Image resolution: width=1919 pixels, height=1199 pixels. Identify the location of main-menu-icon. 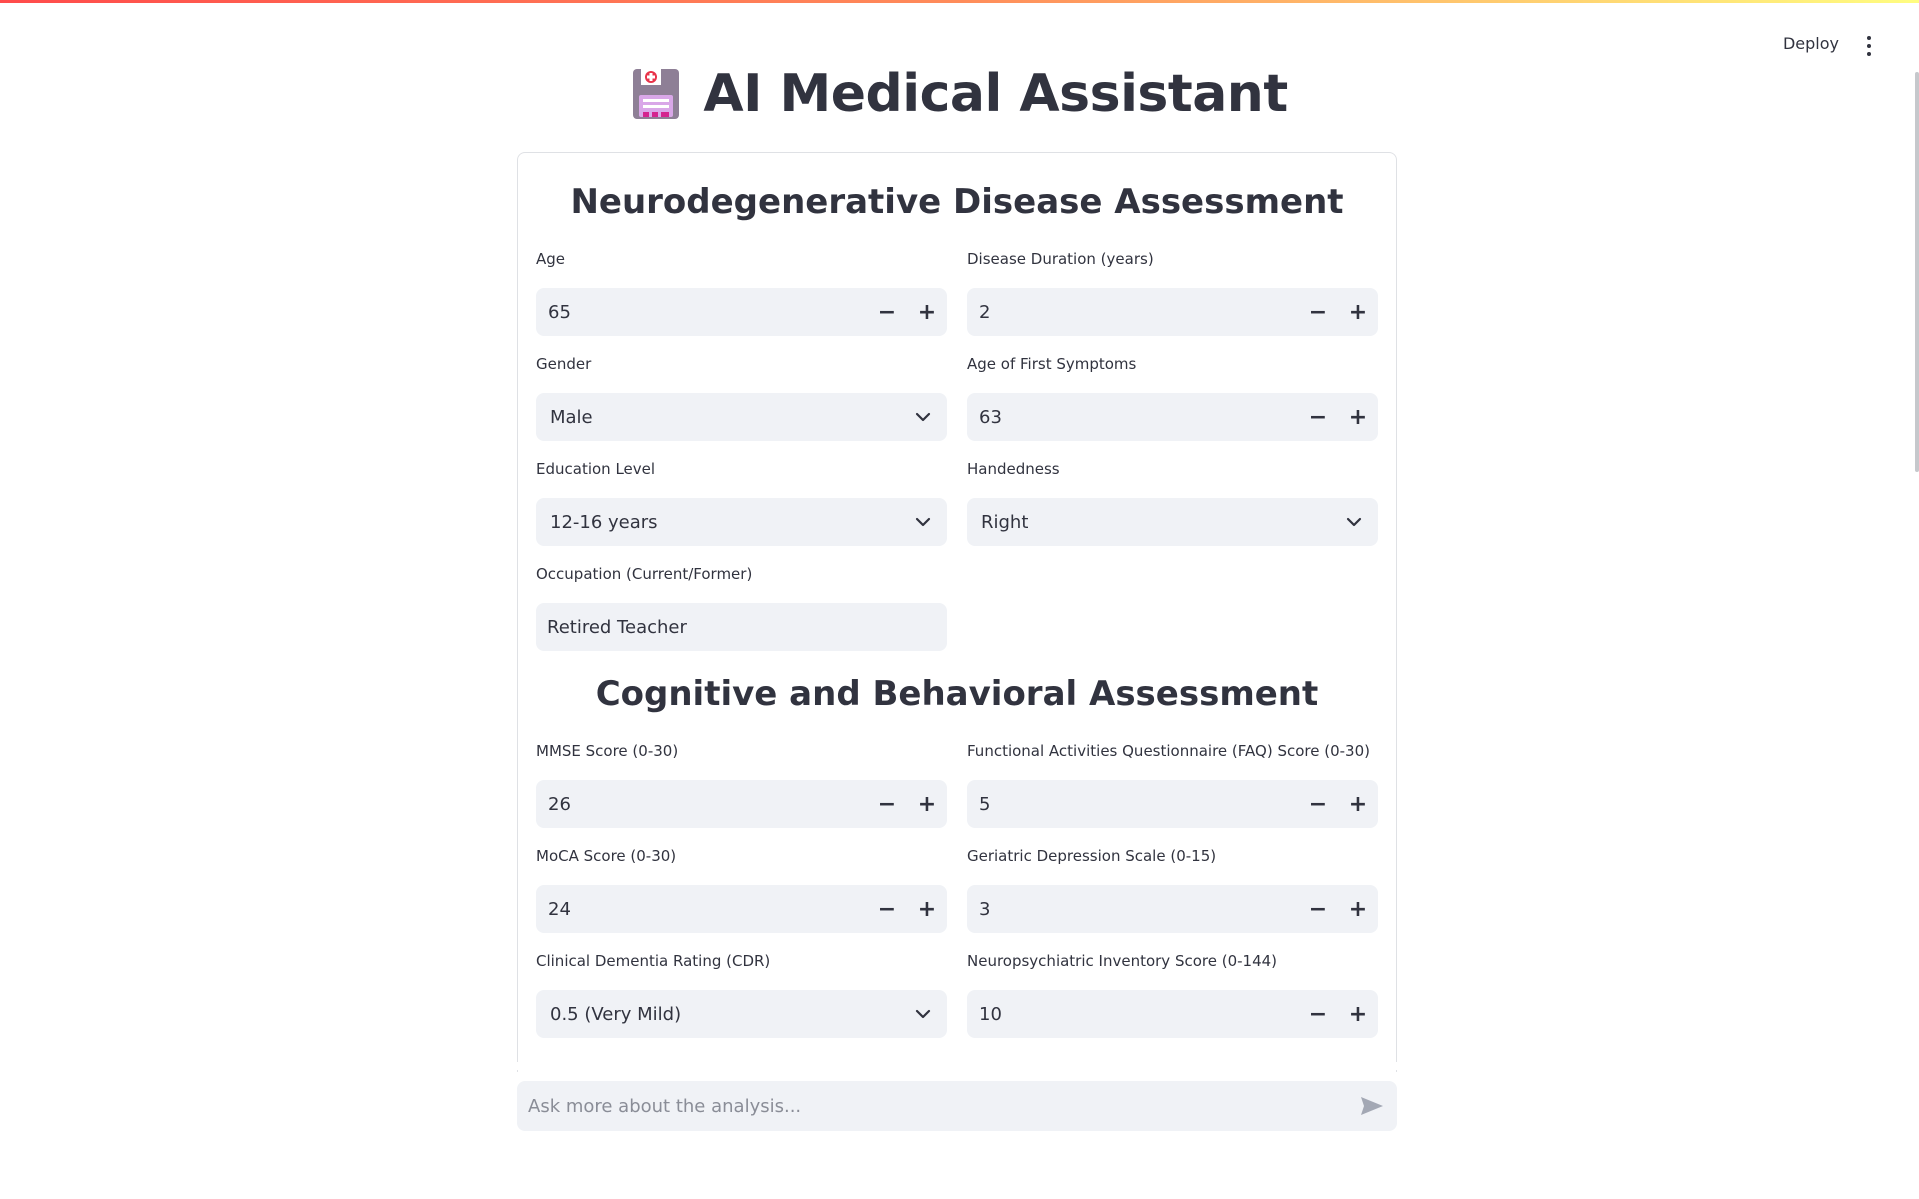
(1869, 46).